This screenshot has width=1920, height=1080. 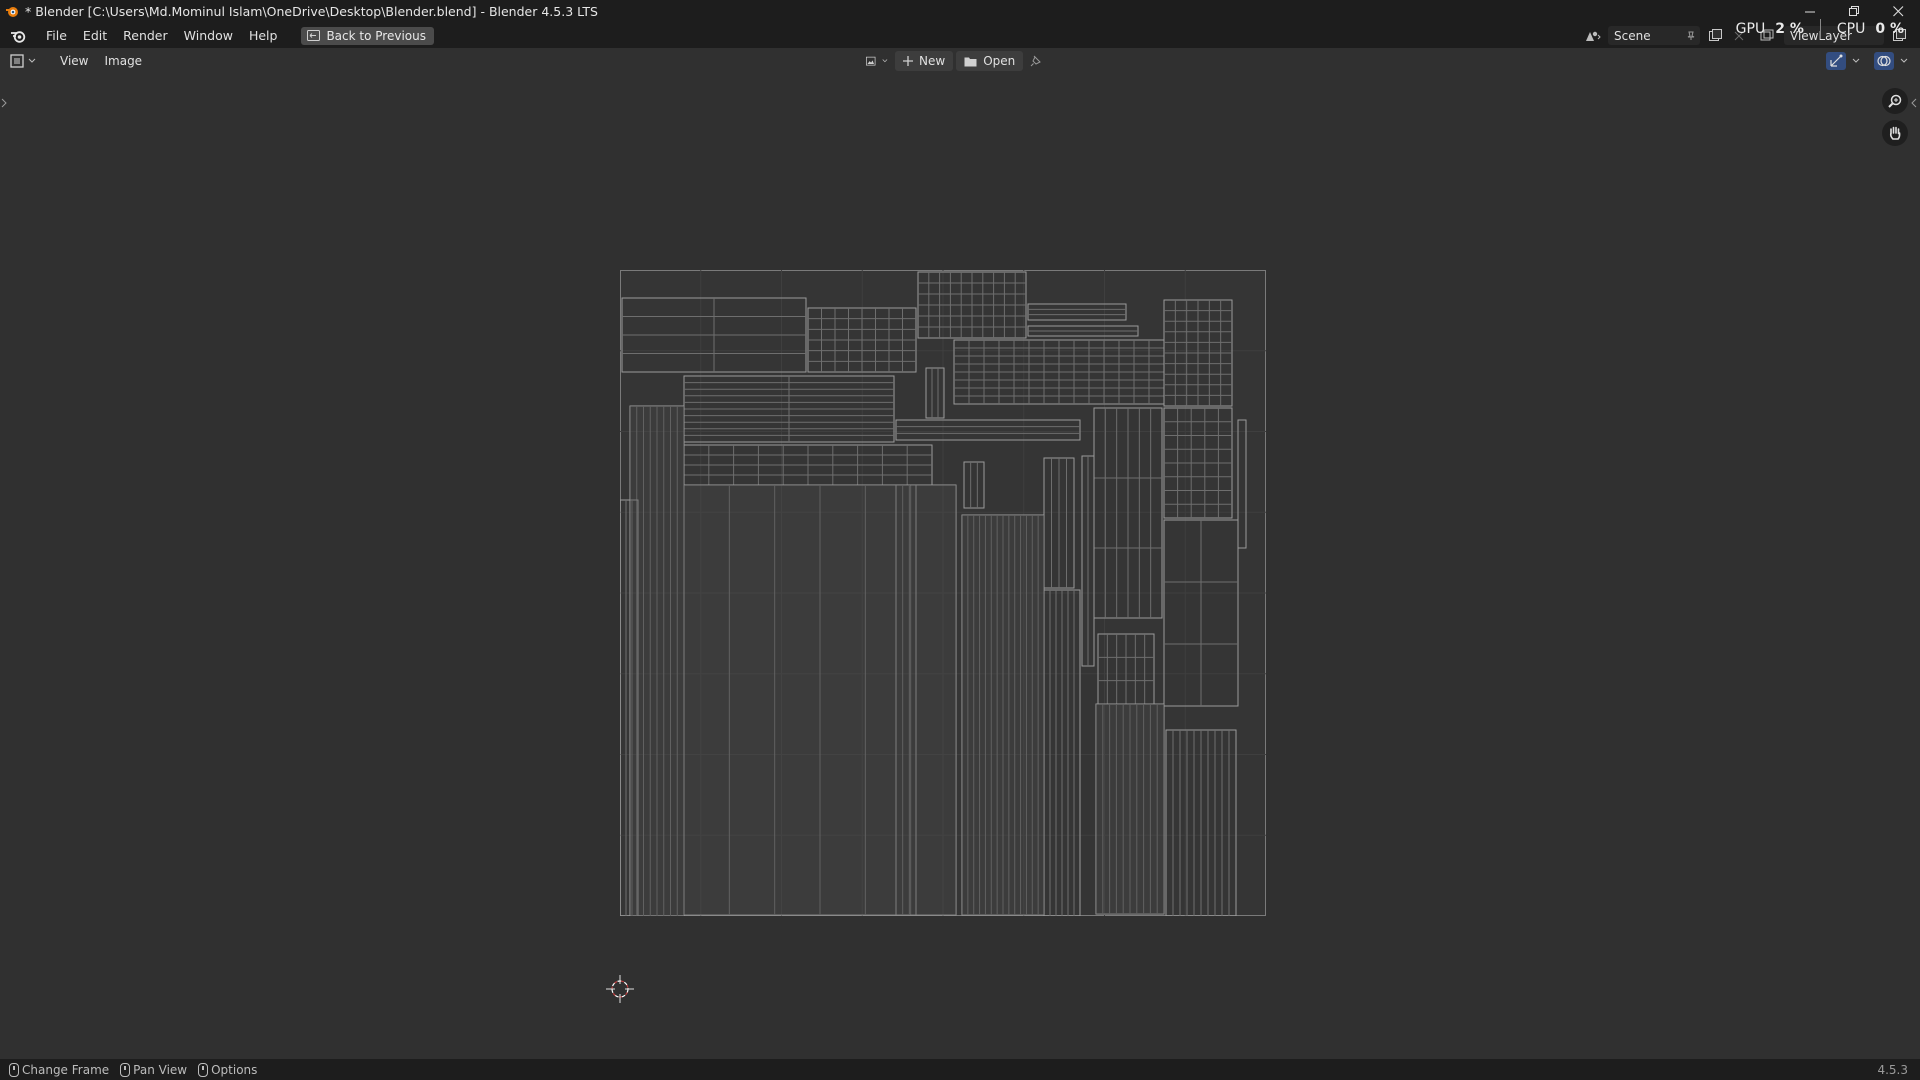 What do you see at coordinates (66, 1069) in the screenshot?
I see `status-hint-label: Change Frame` at bounding box center [66, 1069].